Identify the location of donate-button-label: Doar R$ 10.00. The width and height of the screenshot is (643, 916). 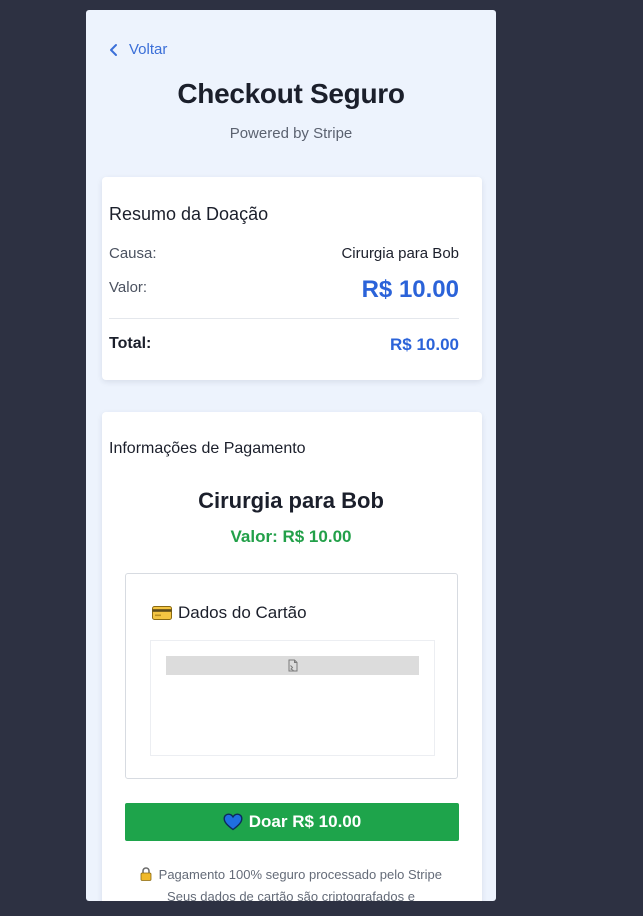
(305, 821).